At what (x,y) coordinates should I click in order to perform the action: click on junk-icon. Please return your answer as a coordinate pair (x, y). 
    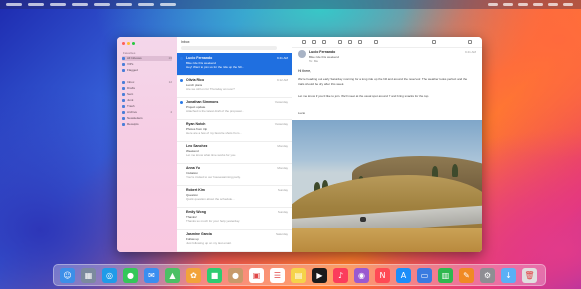
    Looking at the image, I should click on (324, 42).